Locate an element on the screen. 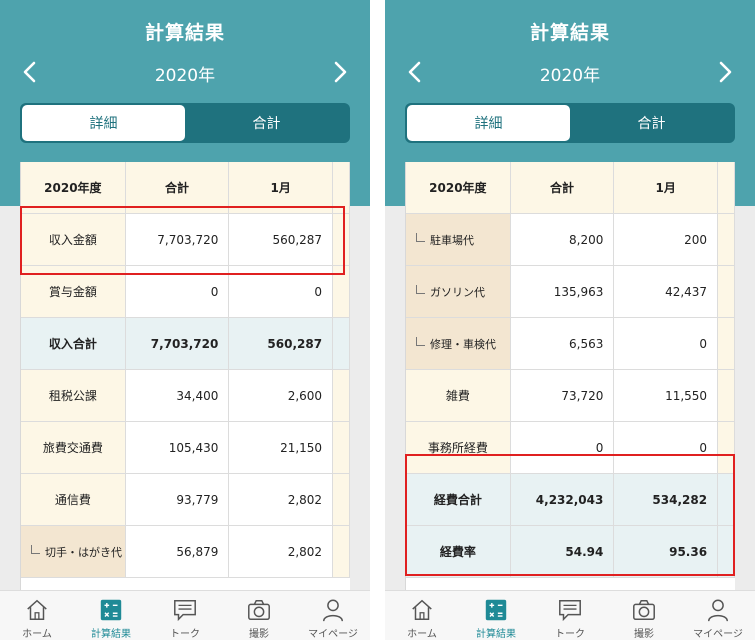  row-label: 旅費交通費 is located at coordinates (73, 447).